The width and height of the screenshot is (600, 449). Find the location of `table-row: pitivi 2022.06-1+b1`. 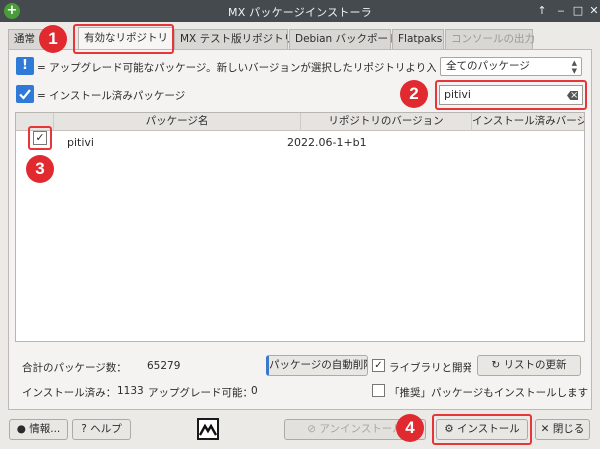

table-row: pitivi 2022.06-1+b1 is located at coordinates (300, 143).